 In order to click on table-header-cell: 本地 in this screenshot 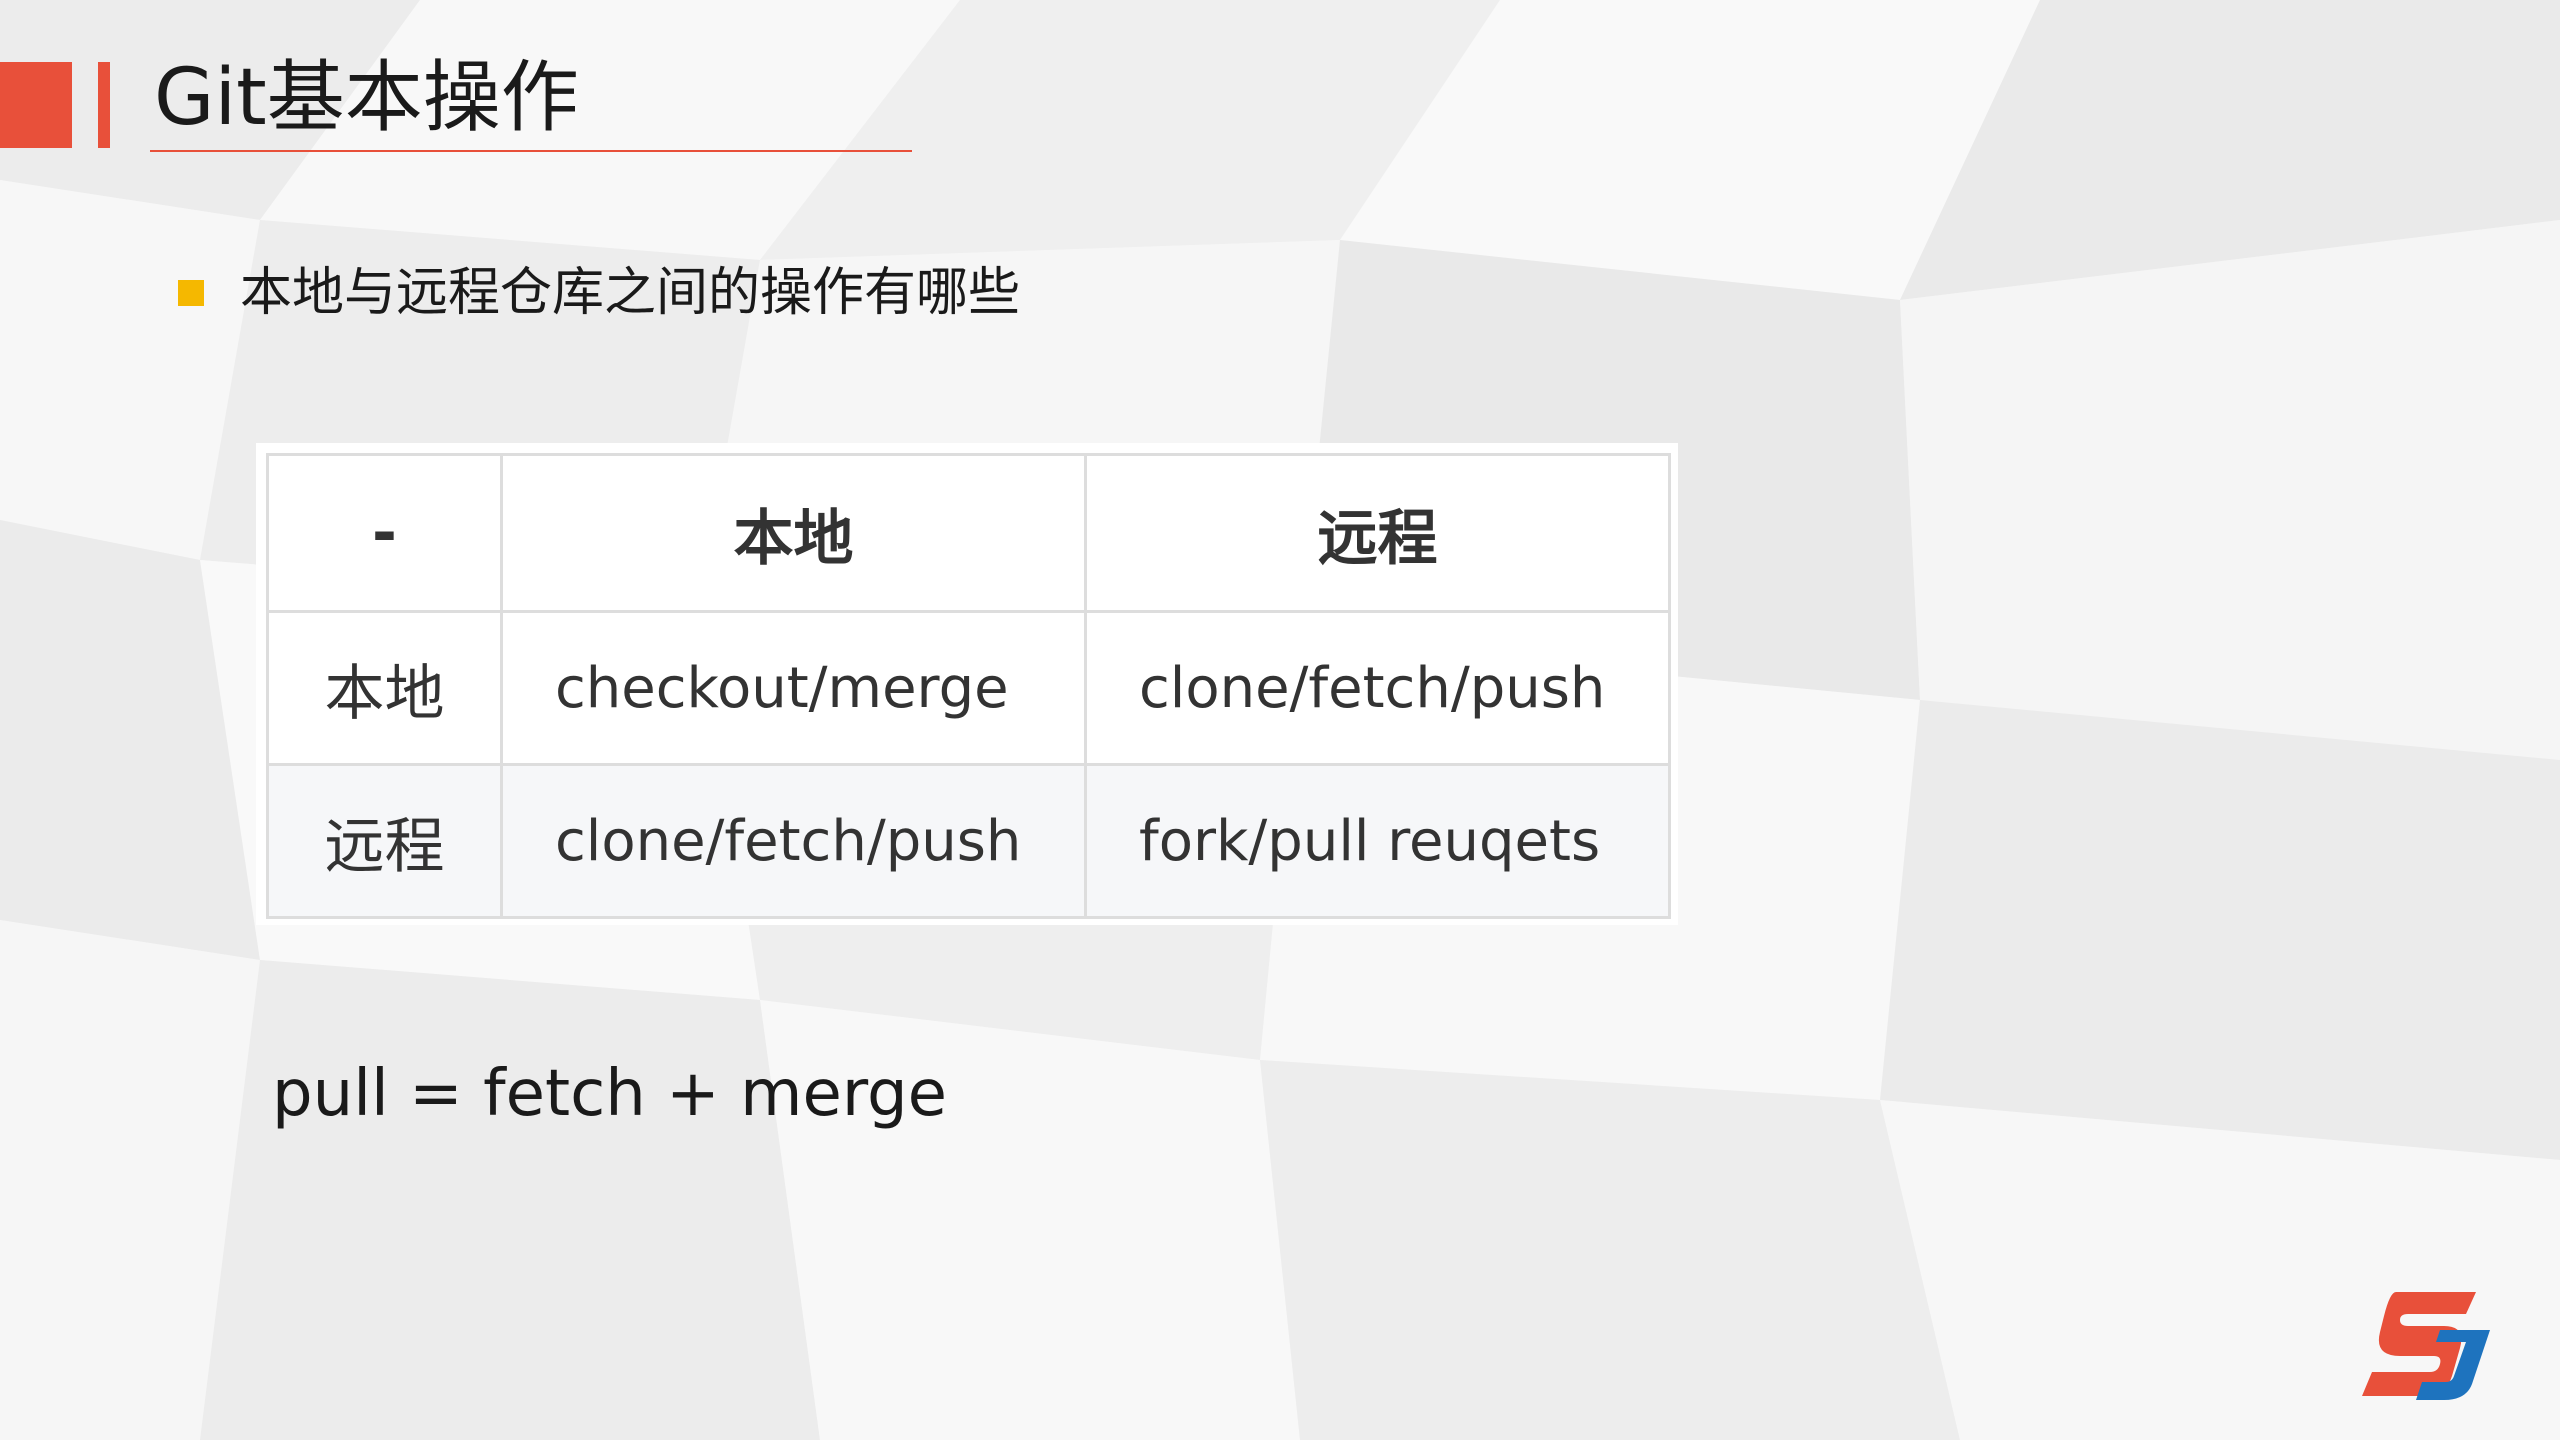, I will do `click(793, 533)`.